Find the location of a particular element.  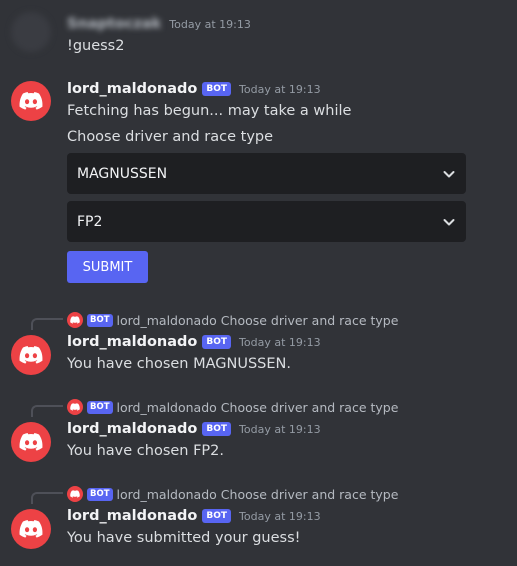

driver-select: MAGNUSSEN is located at coordinates (266, 173).